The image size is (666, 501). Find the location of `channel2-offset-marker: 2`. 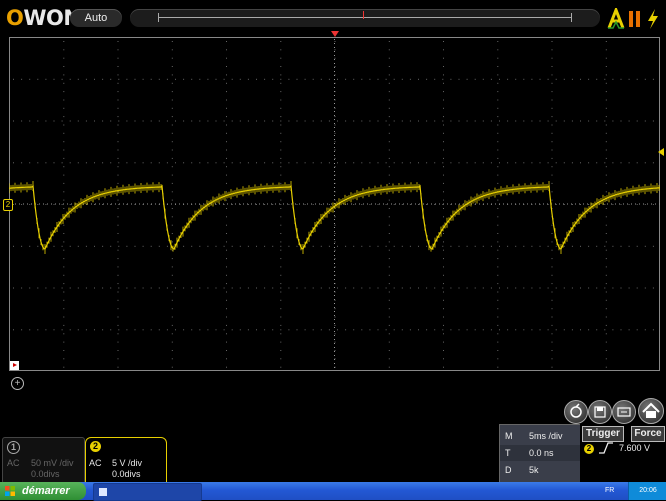

channel2-offset-marker: 2 is located at coordinates (8, 205).